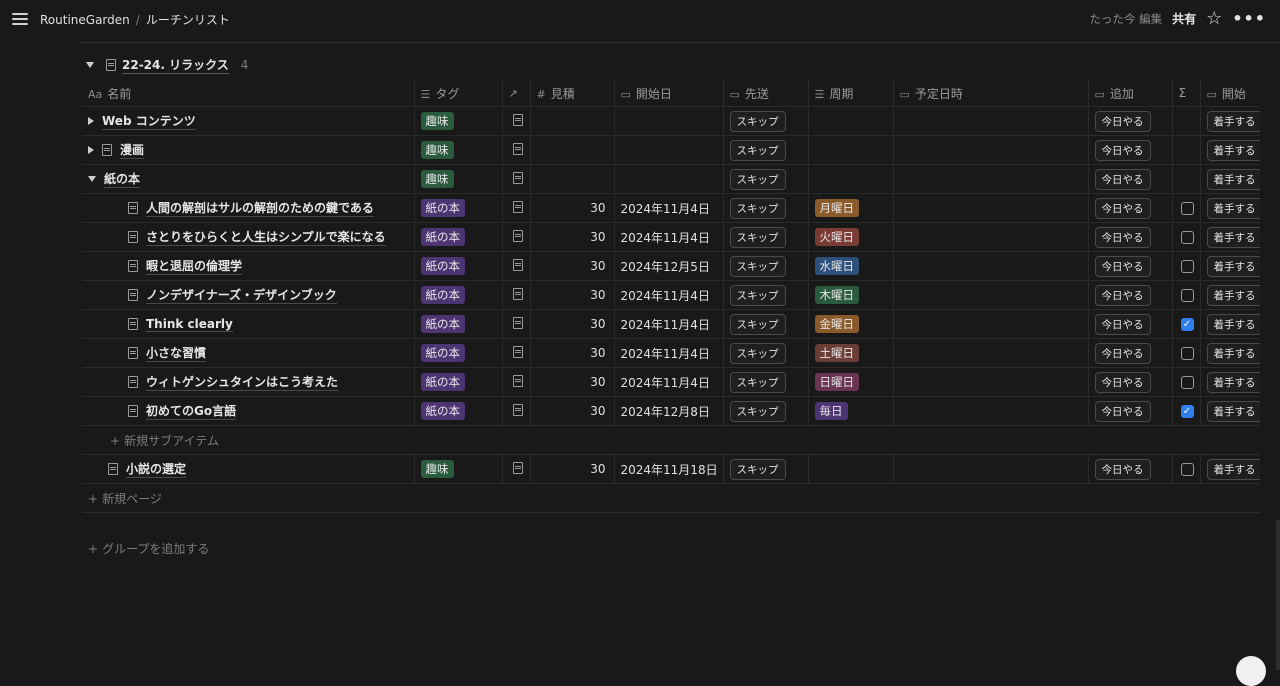  Describe the element at coordinates (851, 353) in the screenshot. I see `cycle-cell: 土曜日` at that location.